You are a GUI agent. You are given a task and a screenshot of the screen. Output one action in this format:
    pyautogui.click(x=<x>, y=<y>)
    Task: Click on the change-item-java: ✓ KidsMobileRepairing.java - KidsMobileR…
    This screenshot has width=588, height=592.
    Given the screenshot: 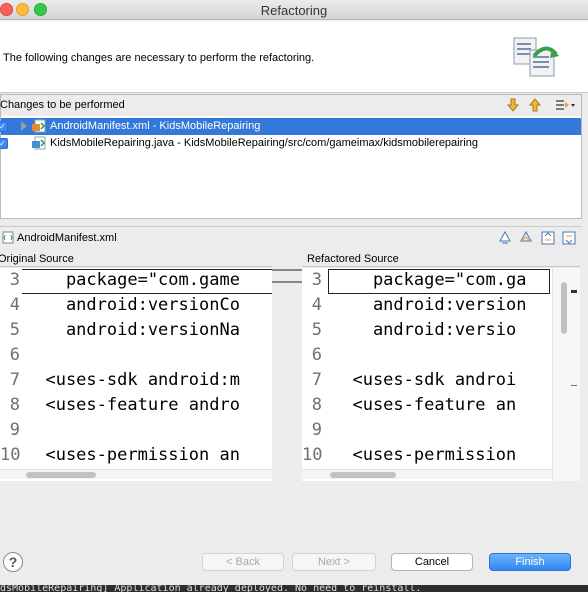 What is the action you would take?
    pyautogui.click(x=290, y=143)
    